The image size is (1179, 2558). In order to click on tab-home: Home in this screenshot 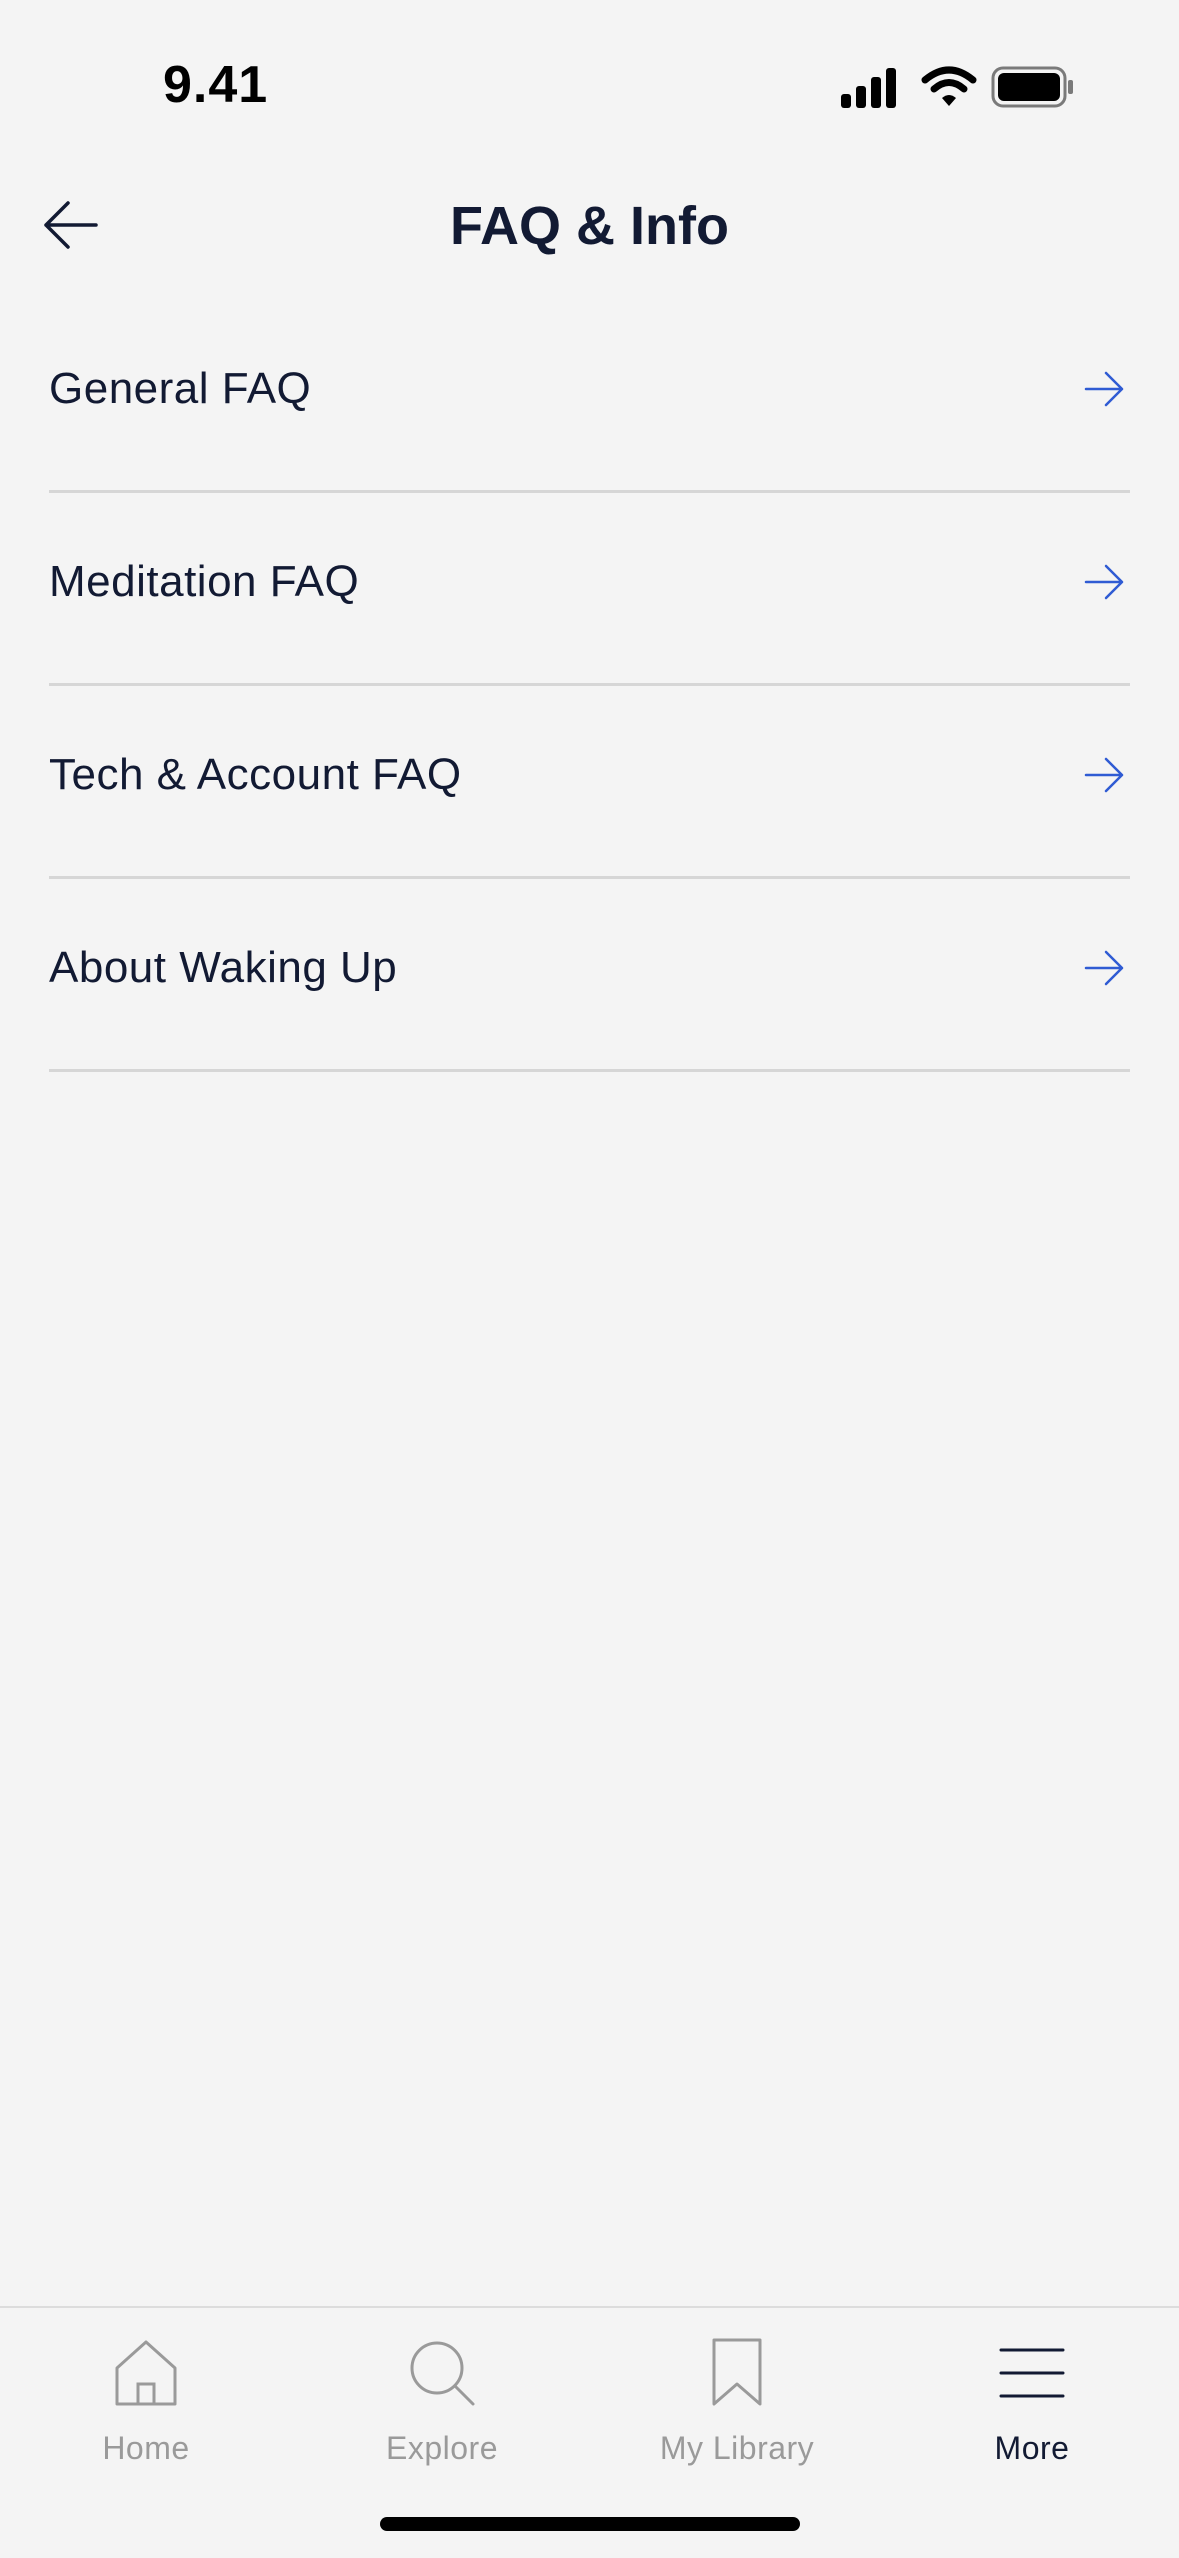, I will do `click(146, 2413)`.